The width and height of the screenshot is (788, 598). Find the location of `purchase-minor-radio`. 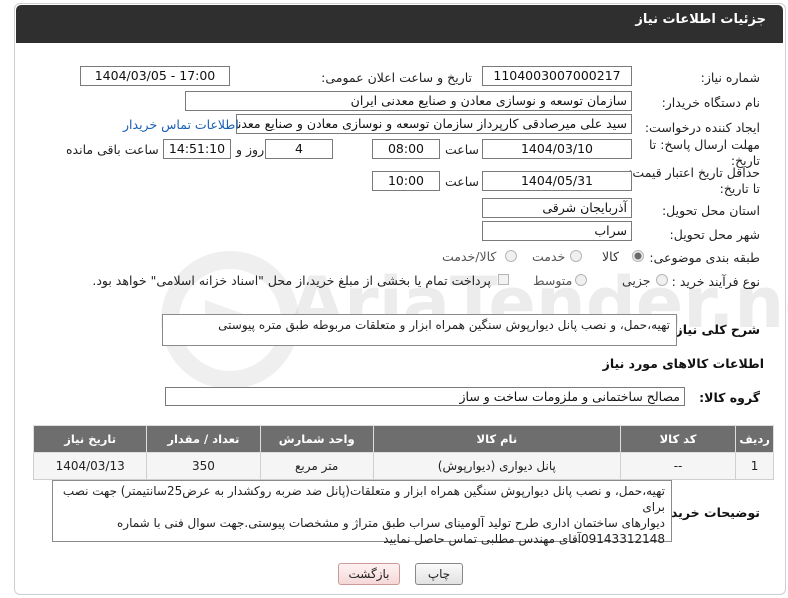

purchase-minor-radio is located at coordinates (662, 280).